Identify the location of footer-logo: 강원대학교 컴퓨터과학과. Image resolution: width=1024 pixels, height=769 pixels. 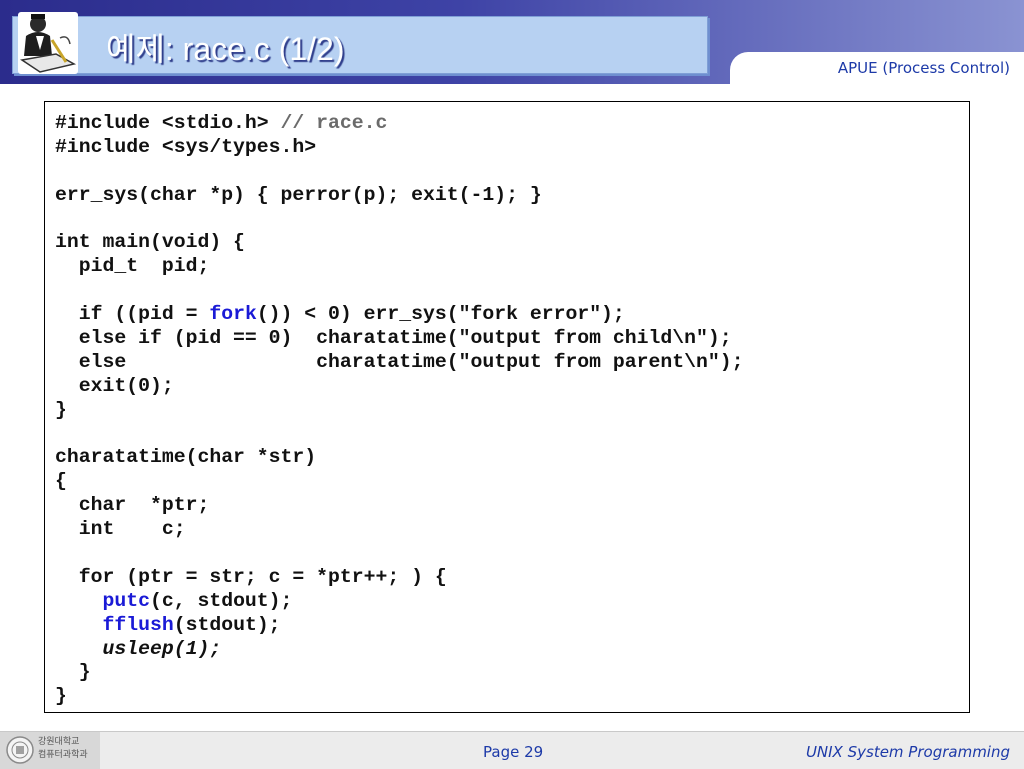
(50, 750).